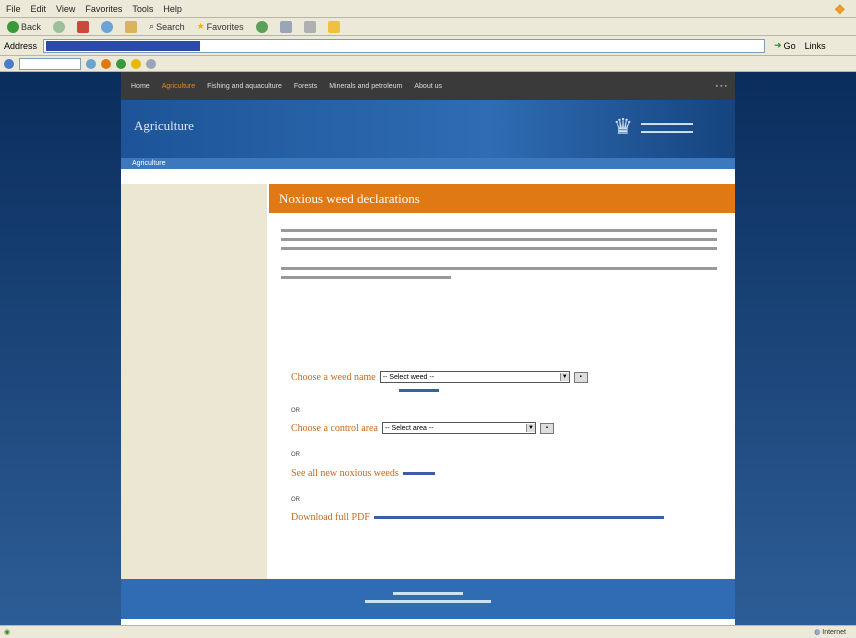  What do you see at coordinates (330, 517) in the screenshot?
I see `download-pdf-label: Download full PDF` at bounding box center [330, 517].